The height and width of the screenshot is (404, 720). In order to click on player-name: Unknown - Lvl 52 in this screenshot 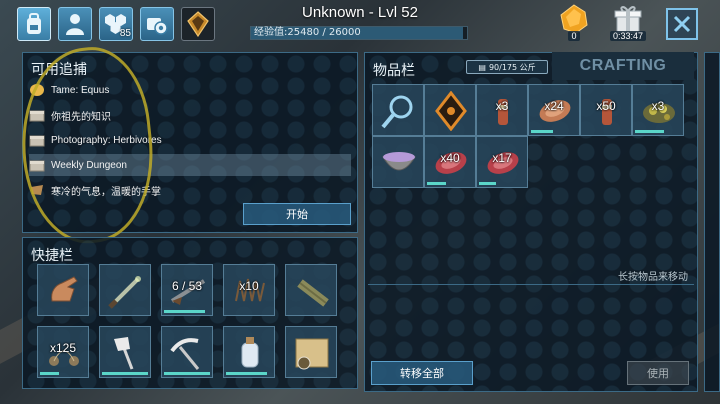, I will do `click(360, 12)`.